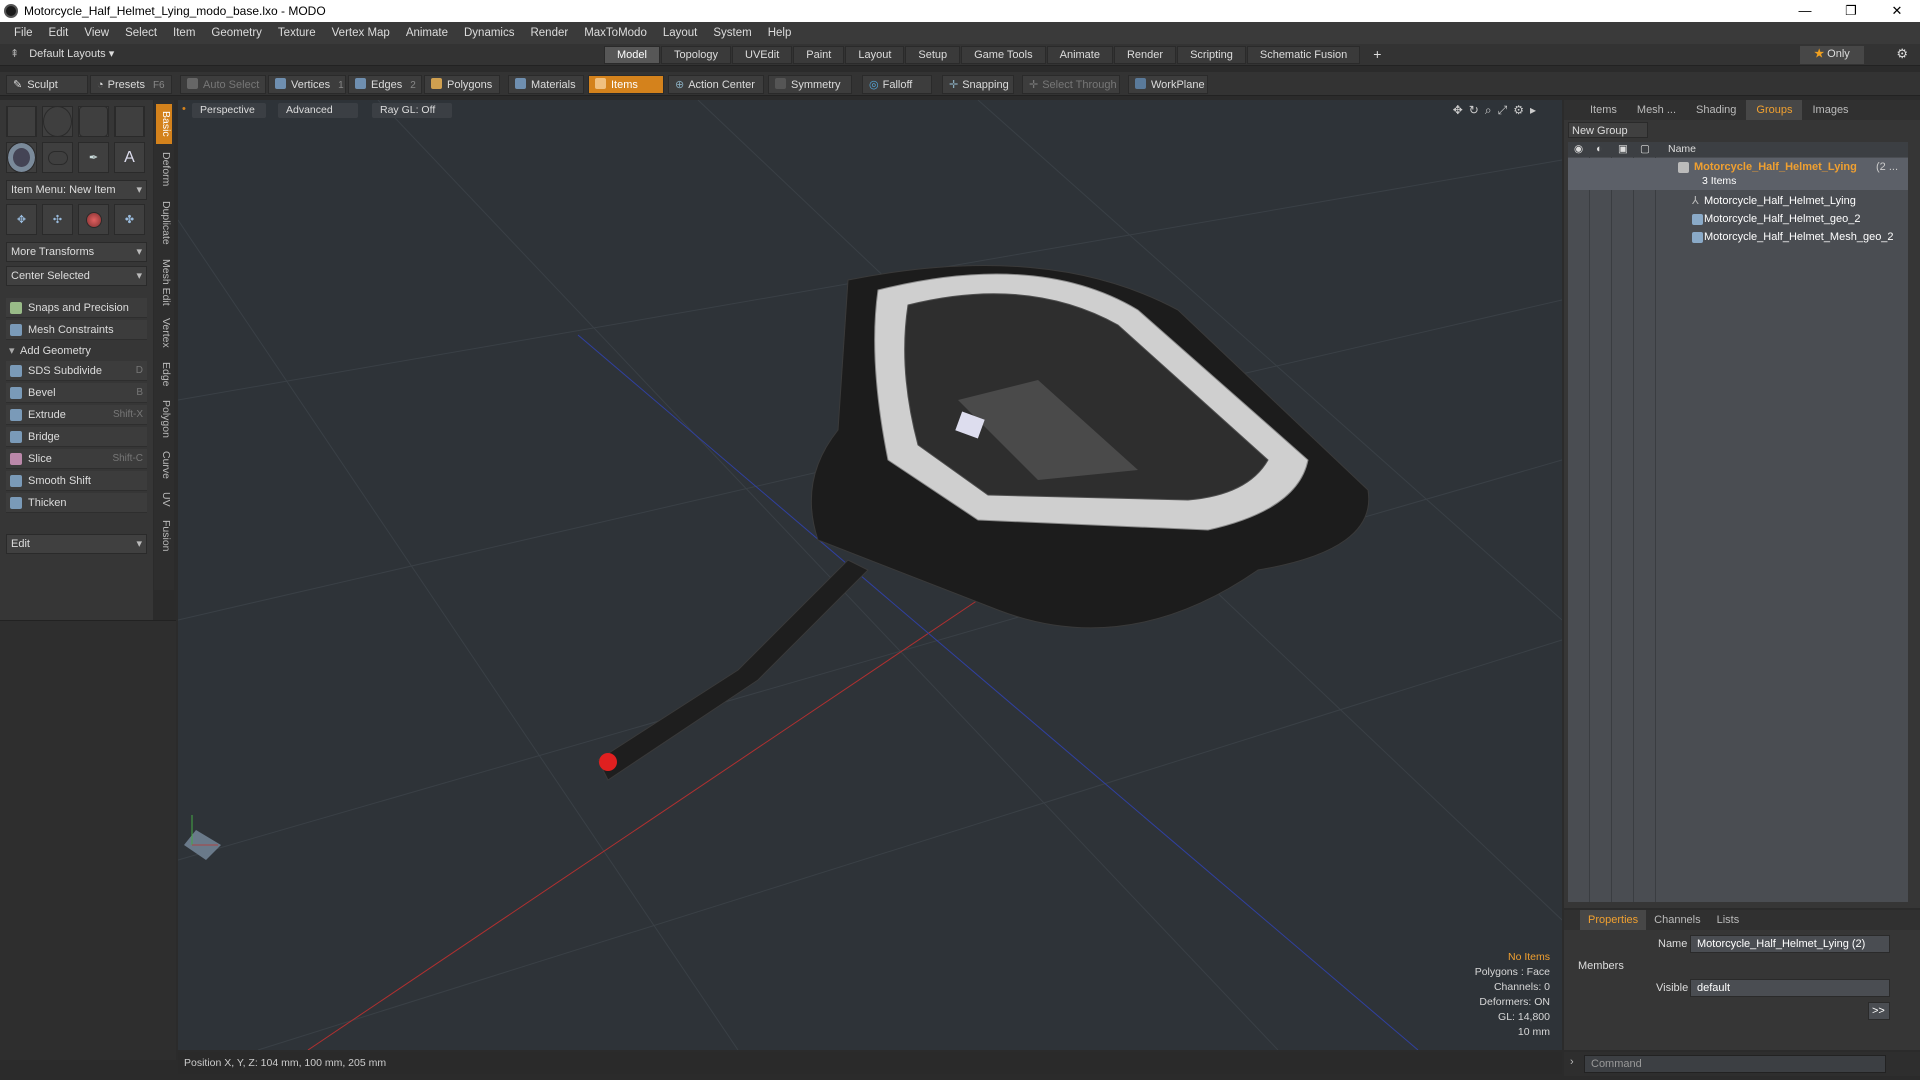  Describe the element at coordinates (164, 169) in the screenshot. I see `vtab-deform: Deform` at that location.